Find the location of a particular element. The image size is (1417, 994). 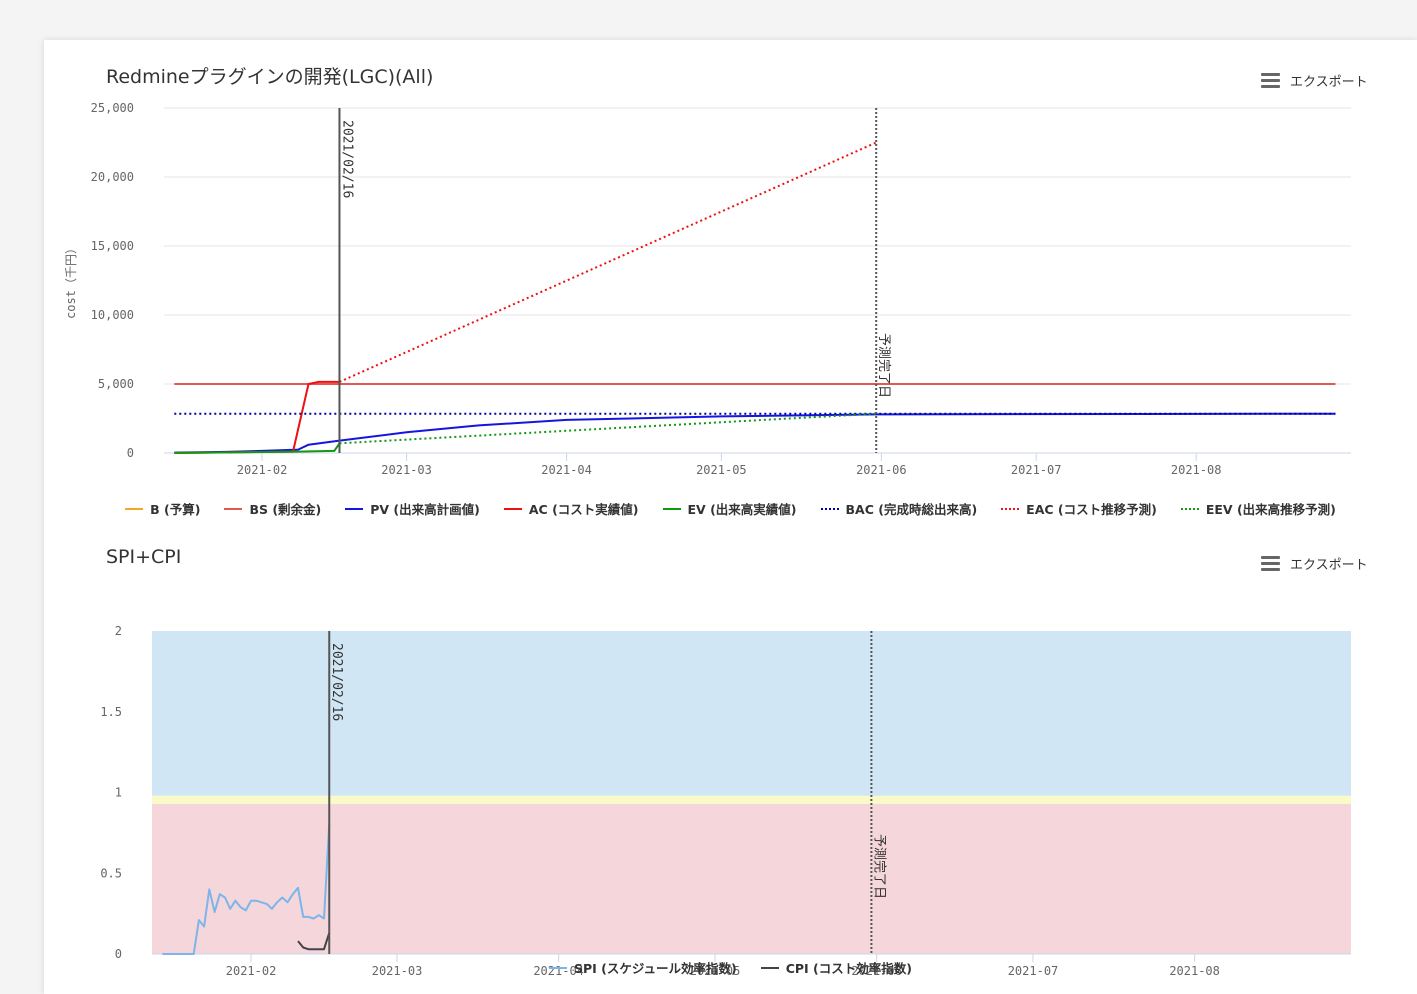

legend-label: PV (出来高計画値) is located at coordinates (425, 509).